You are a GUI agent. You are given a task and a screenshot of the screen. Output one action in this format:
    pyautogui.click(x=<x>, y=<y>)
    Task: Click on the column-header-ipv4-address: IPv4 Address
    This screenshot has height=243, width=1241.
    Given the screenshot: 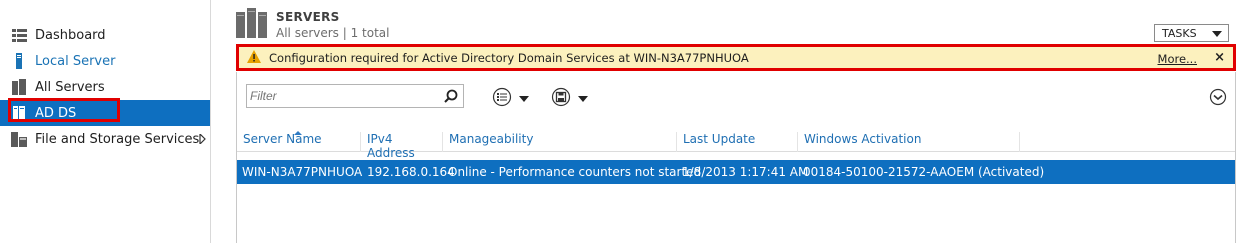 What is the action you would take?
    pyautogui.click(x=402, y=146)
    